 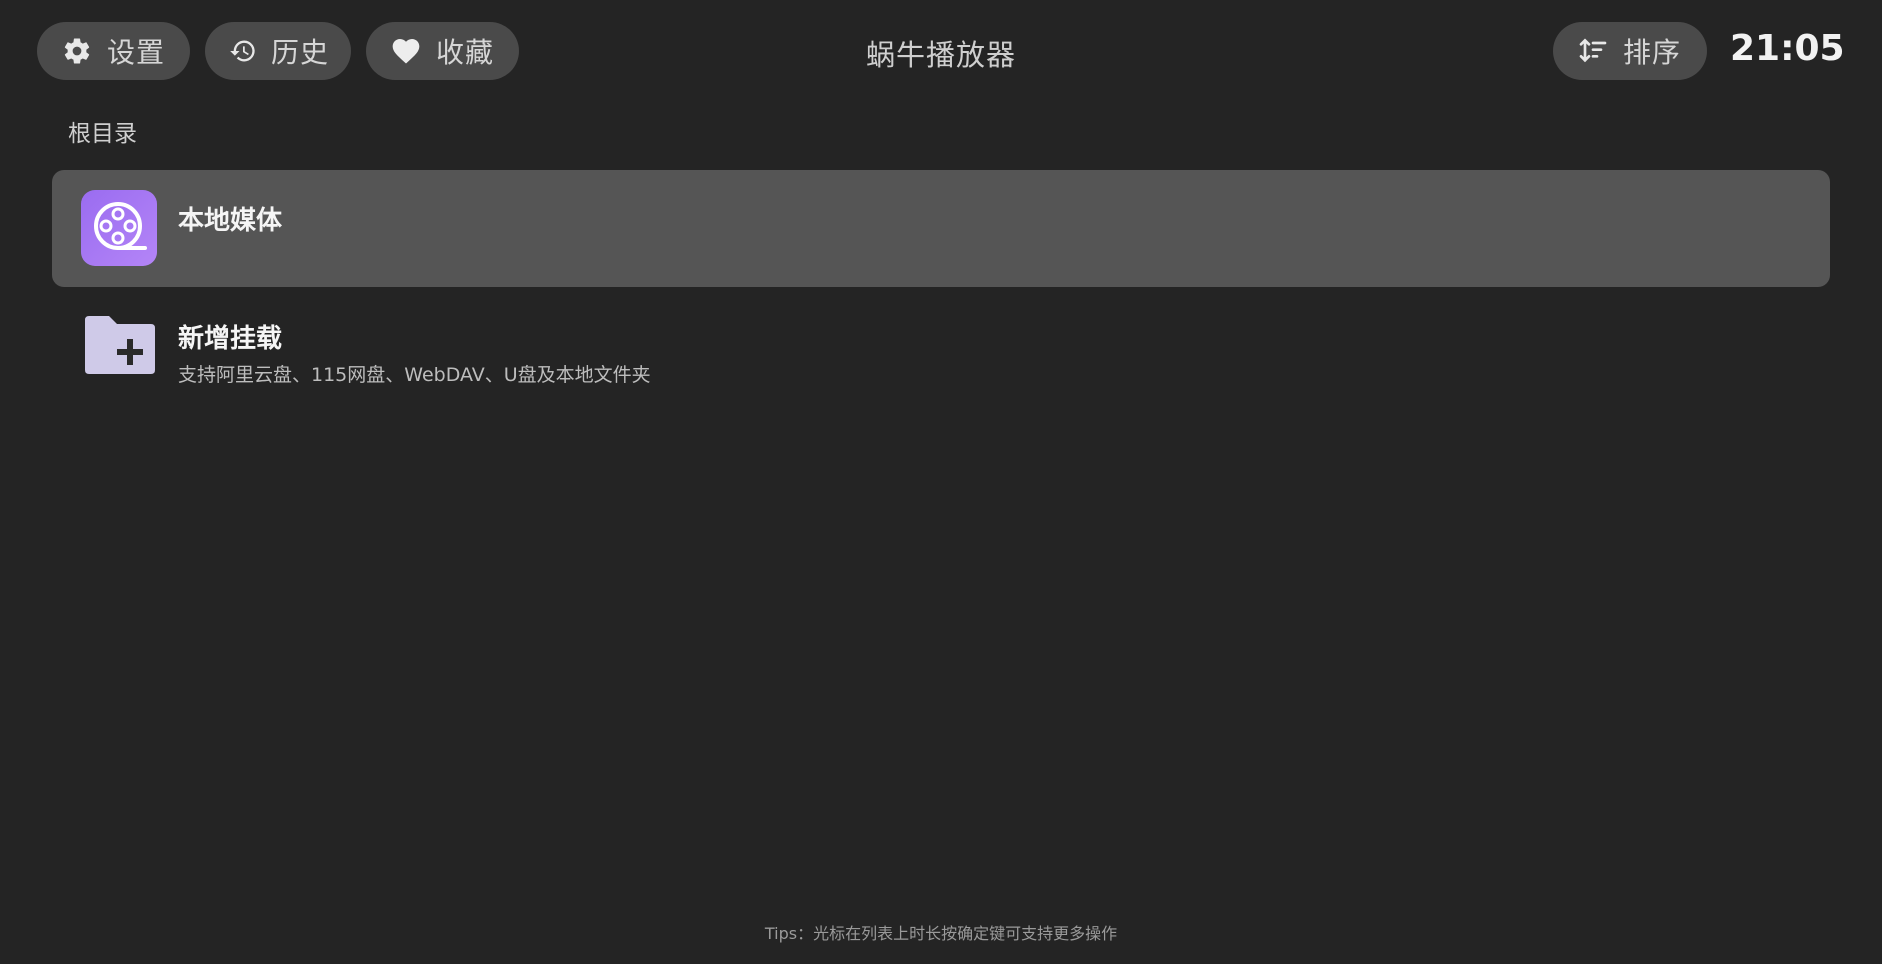 I want to click on gear-icon, so click(x=77, y=51).